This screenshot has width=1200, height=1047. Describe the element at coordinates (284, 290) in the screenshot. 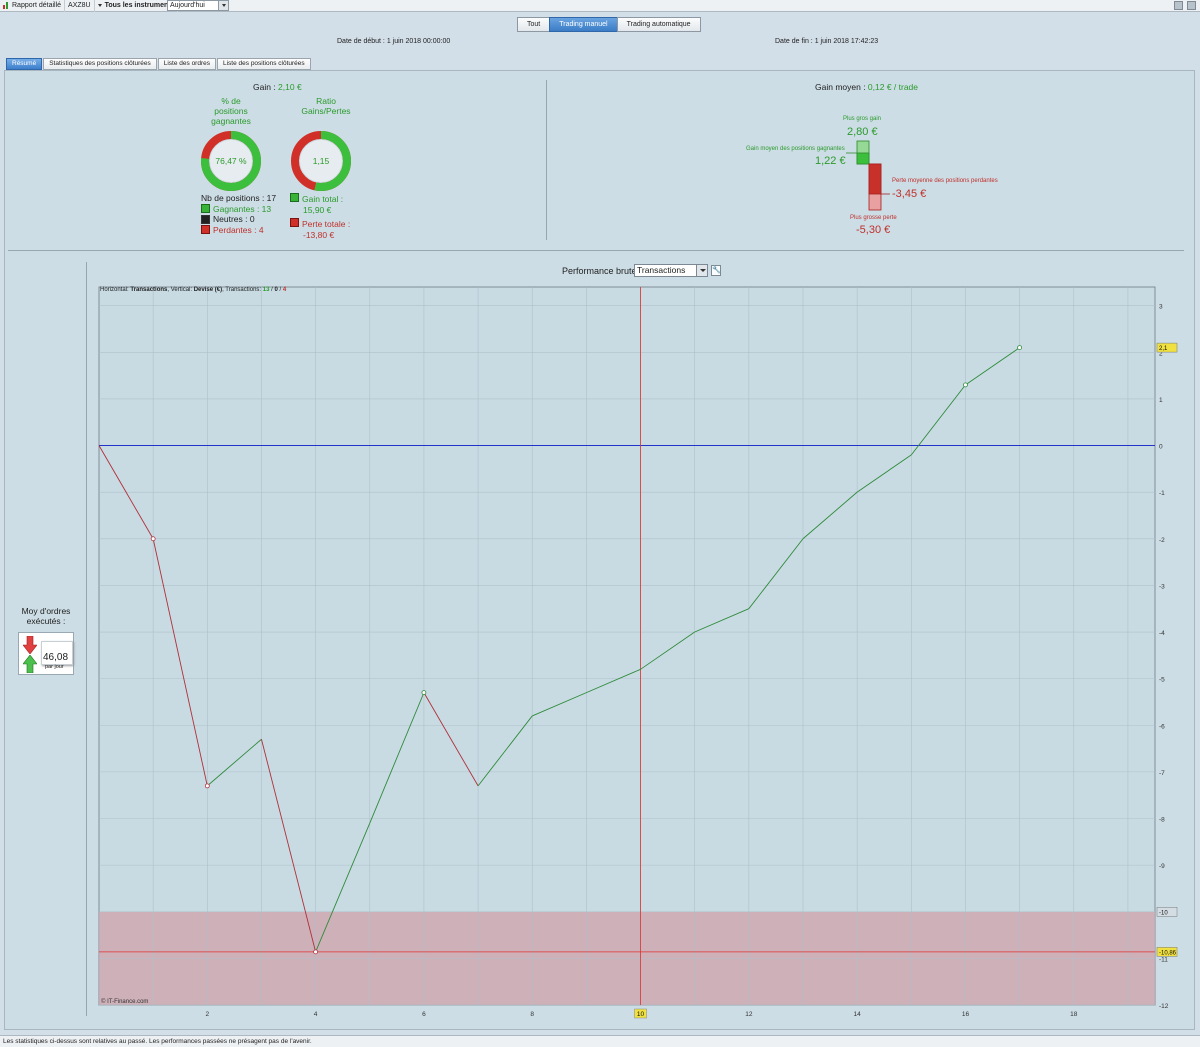

I see `legend-loss-count: 4` at that location.